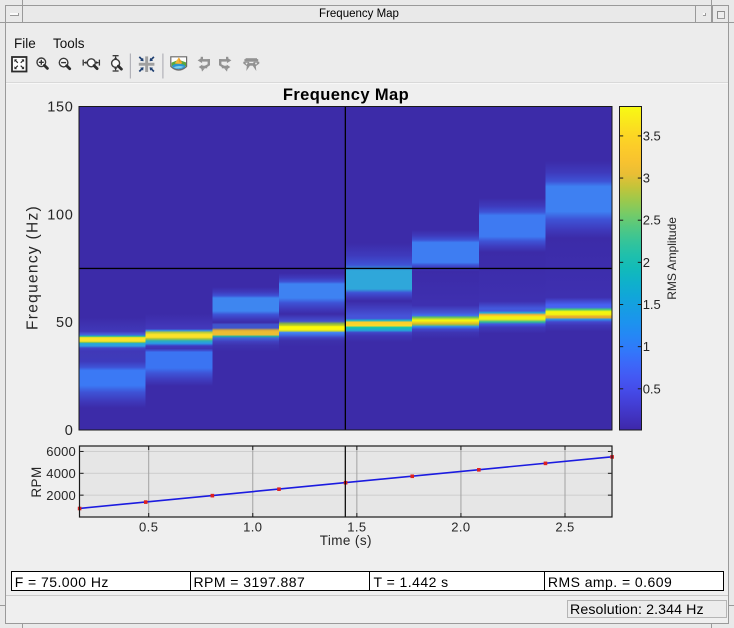 The image size is (734, 628). Describe the element at coordinates (36, 481) in the screenshot. I see `svg-text: RPM` at that location.